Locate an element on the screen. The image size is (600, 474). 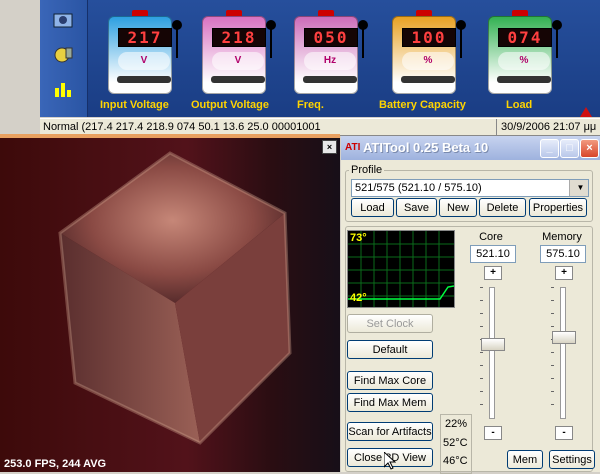
load-button: Load is located at coordinates (372, 207).